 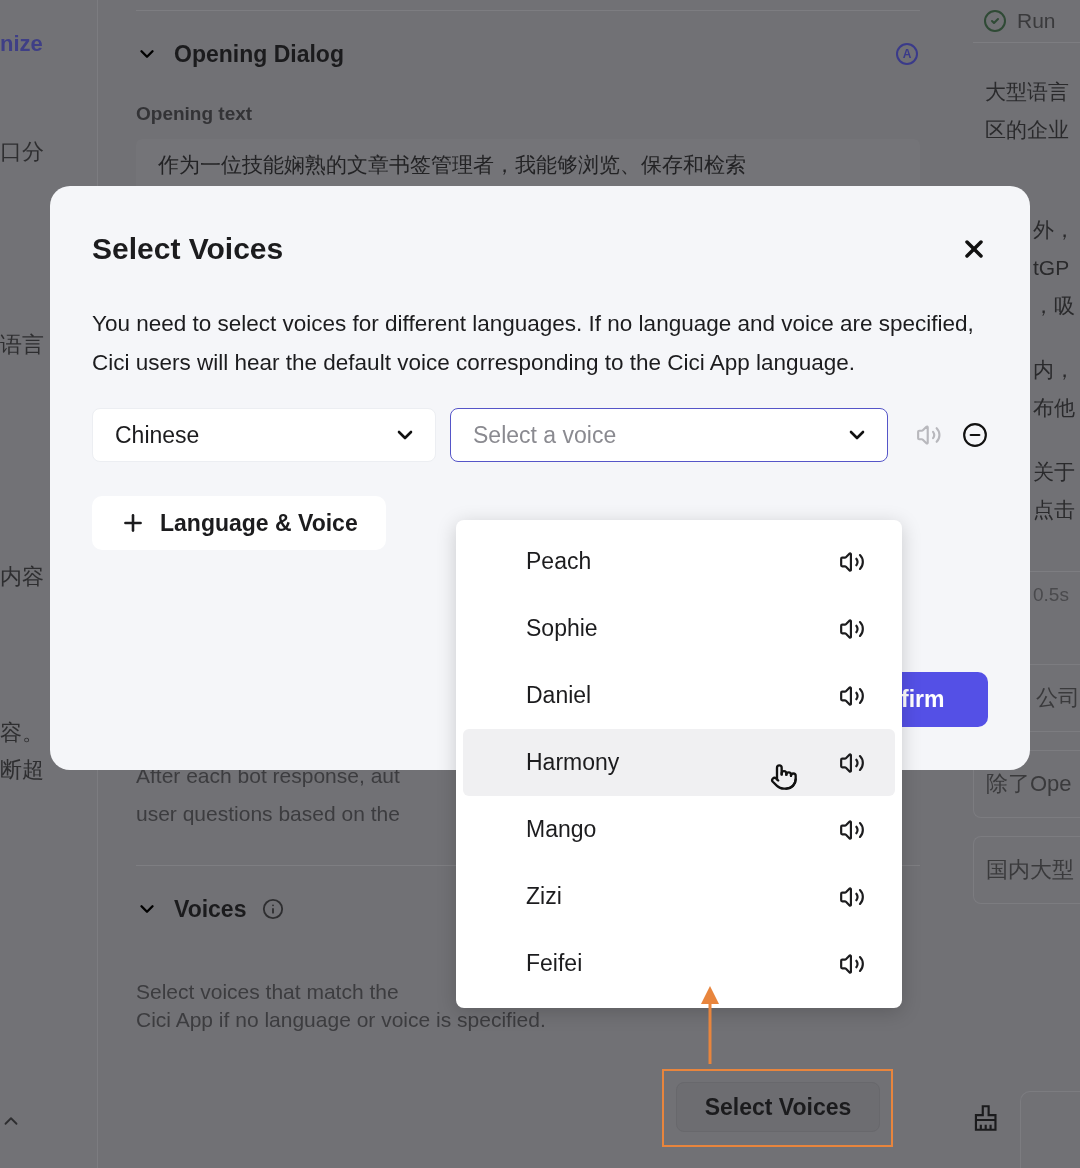 What do you see at coordinates (1054, 408) in the screenshot?
I see `response-text: 布他` at bounding box center [1054, 408].